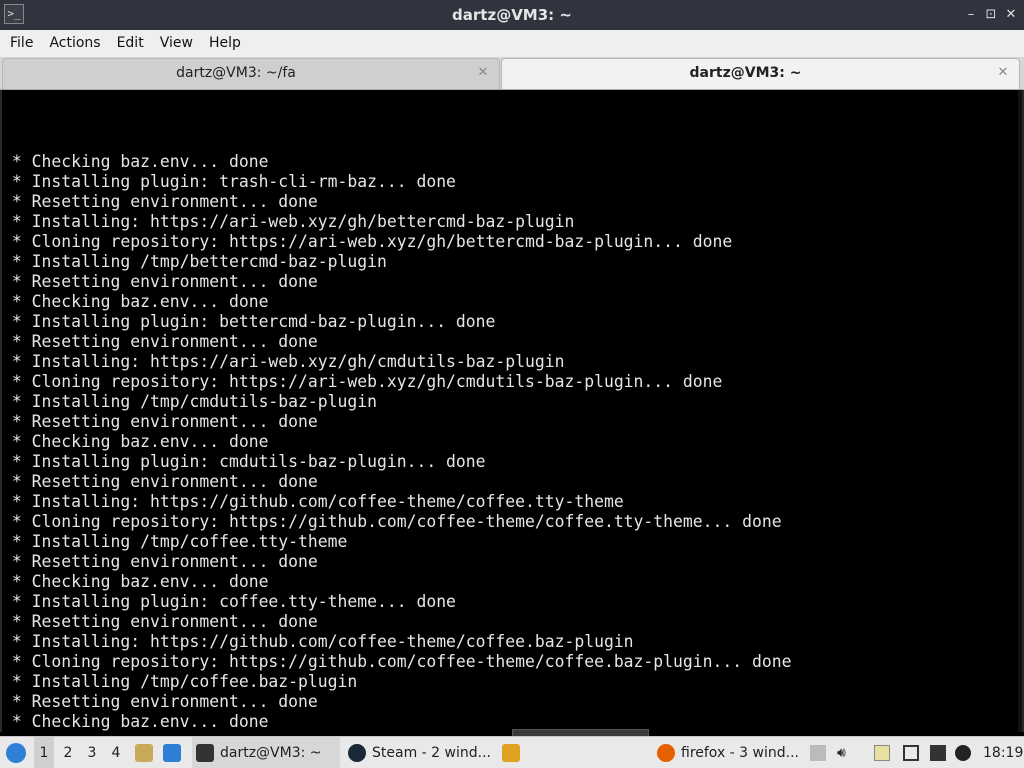 The image size is (1024, 768). I want to click on terminal-line: * Installing /tmp/coffee.tty-theme, so click(175, 541).